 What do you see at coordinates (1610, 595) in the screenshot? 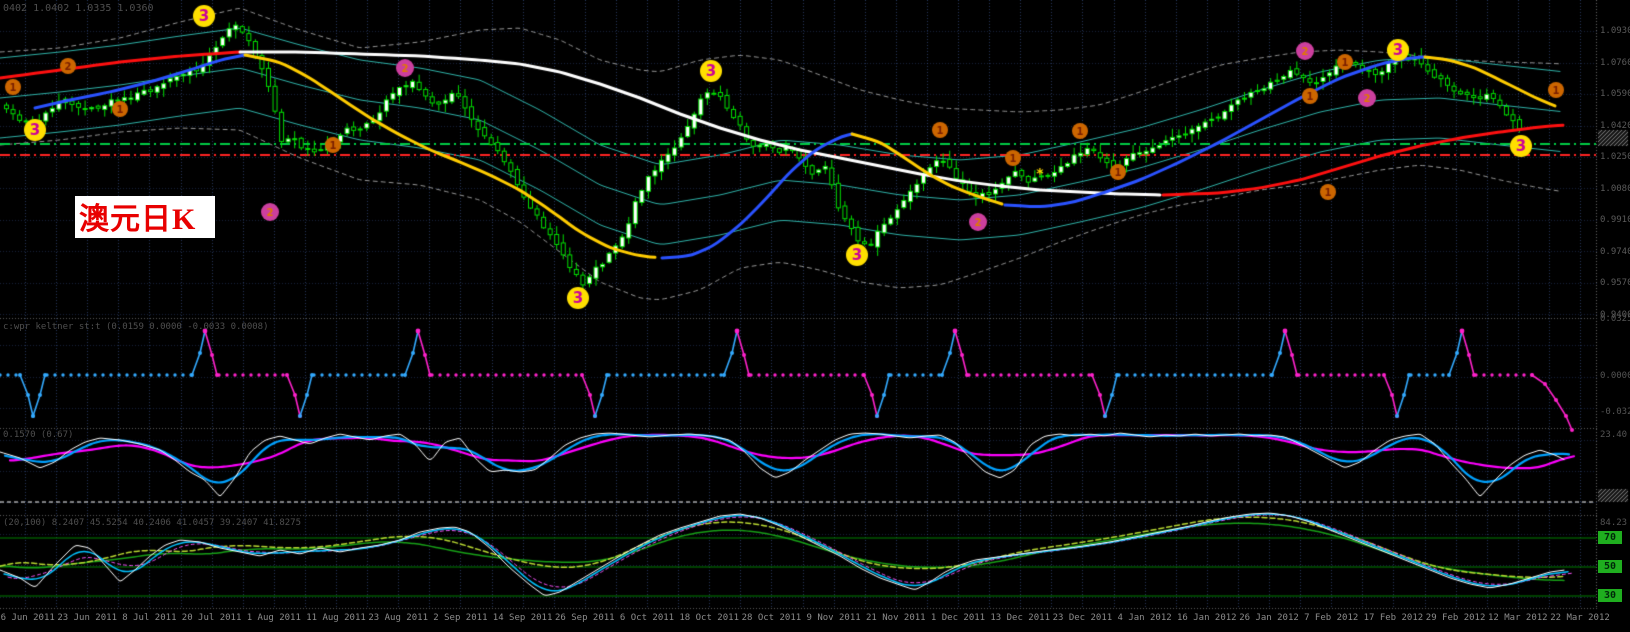
I see `level-badge: 30` at bounding box center [1610, 595].